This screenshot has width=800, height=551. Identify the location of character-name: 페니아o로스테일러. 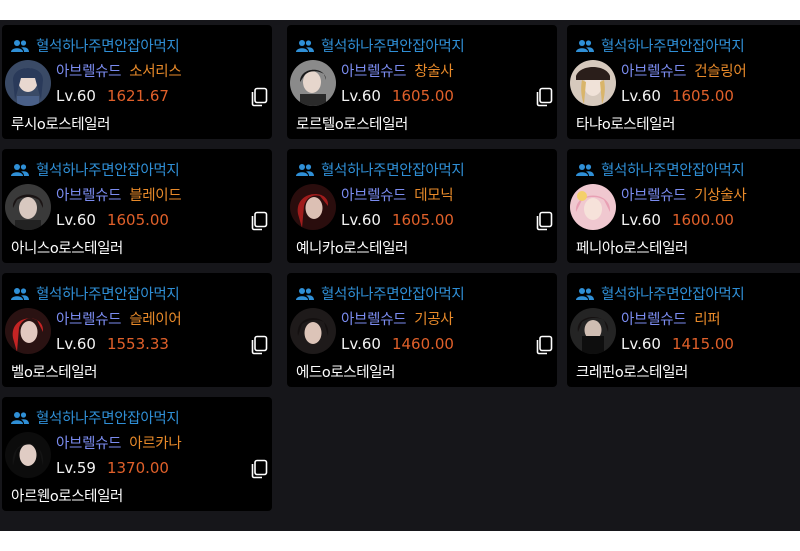
(632, 249).